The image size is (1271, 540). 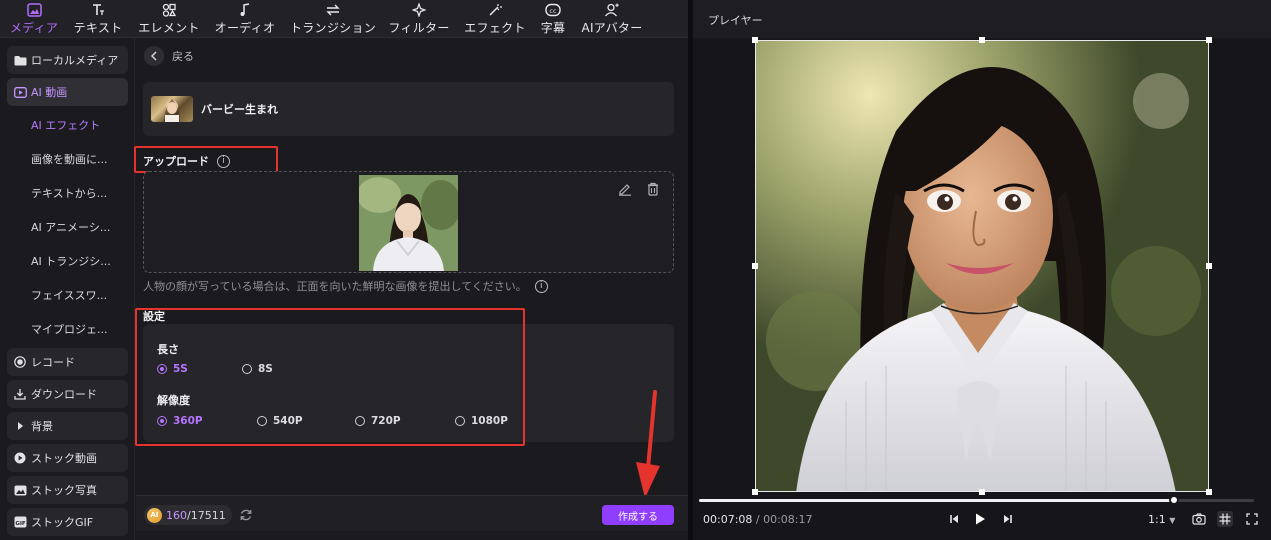 I want to click on folder-icon, so click(x=20, y=60).